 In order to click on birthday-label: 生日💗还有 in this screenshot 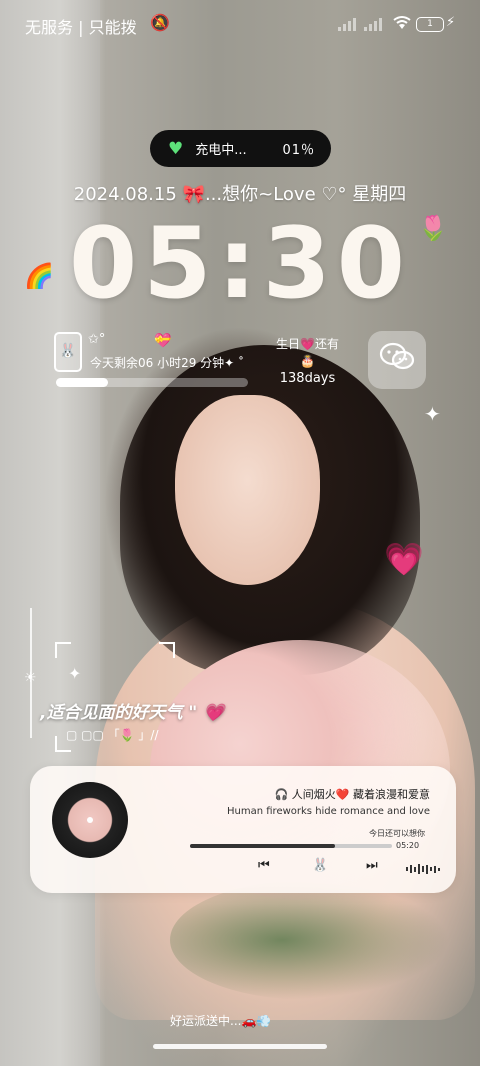, I will do `click(307, 344)`.